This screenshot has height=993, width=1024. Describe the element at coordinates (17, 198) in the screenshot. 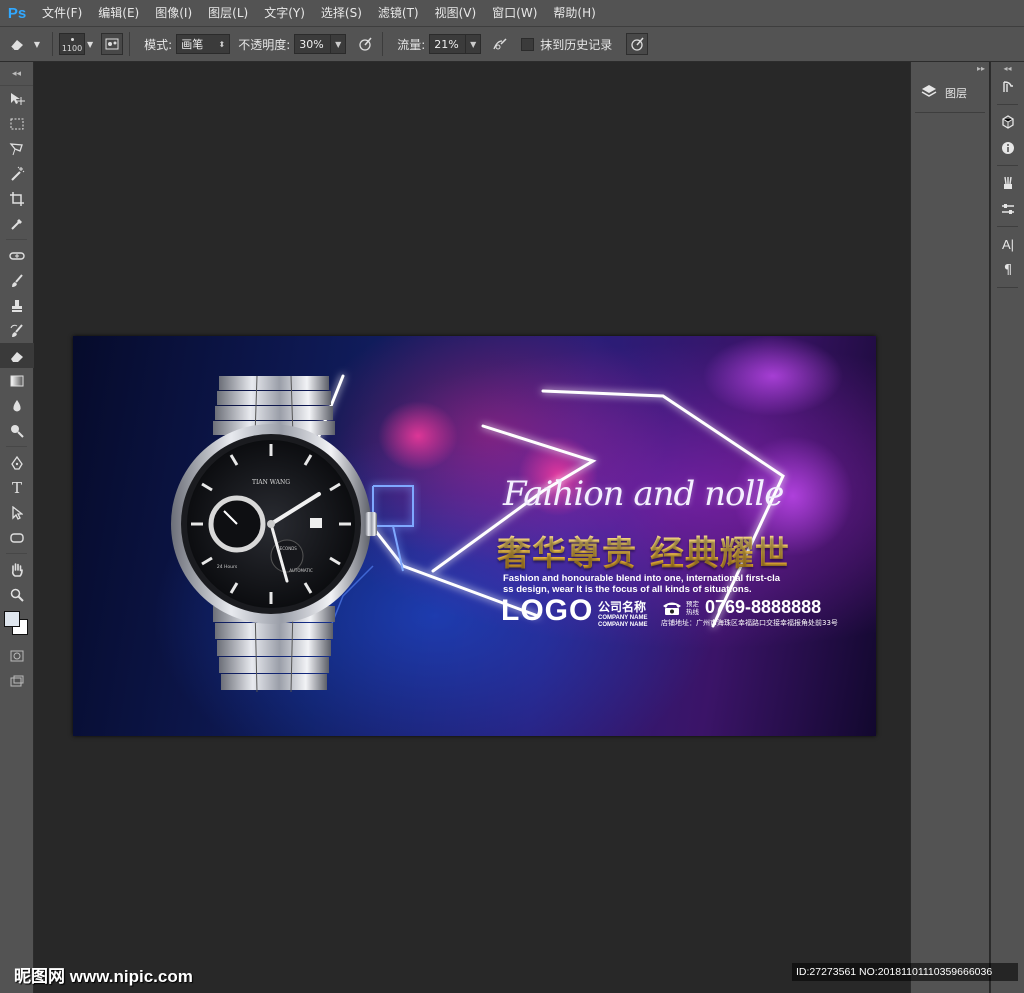

I see `crop-tool-icon` at that location.